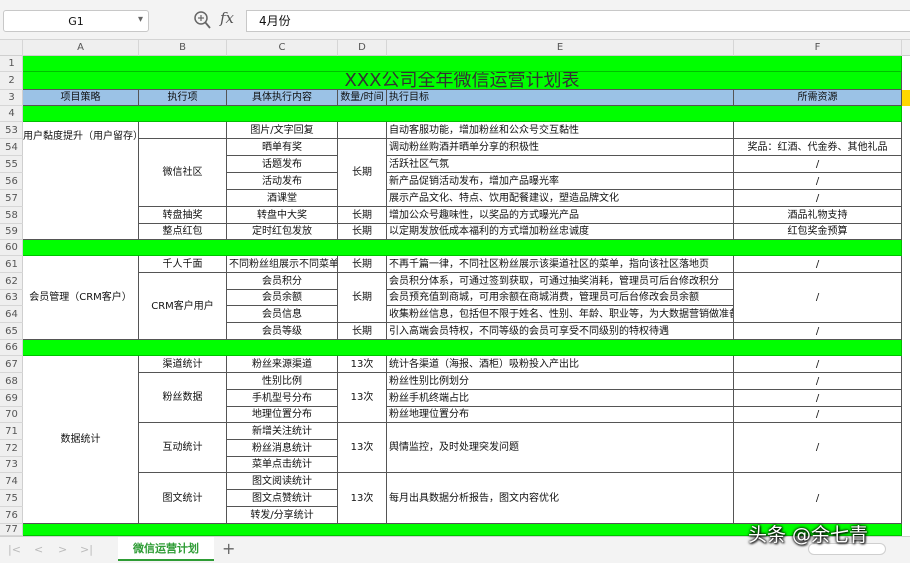  What do you see at coordinates (282, 98) in the screenshot?
I see `header-cell: 具体执行内容` at bounding box center [282, 98].